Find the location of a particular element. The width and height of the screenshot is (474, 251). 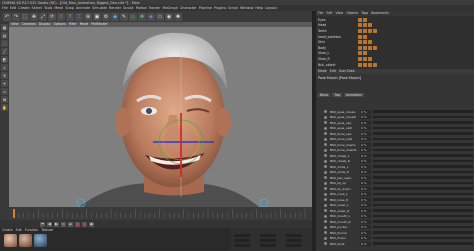

workplane-icon: ▱ is located at coordinates (4, 91).